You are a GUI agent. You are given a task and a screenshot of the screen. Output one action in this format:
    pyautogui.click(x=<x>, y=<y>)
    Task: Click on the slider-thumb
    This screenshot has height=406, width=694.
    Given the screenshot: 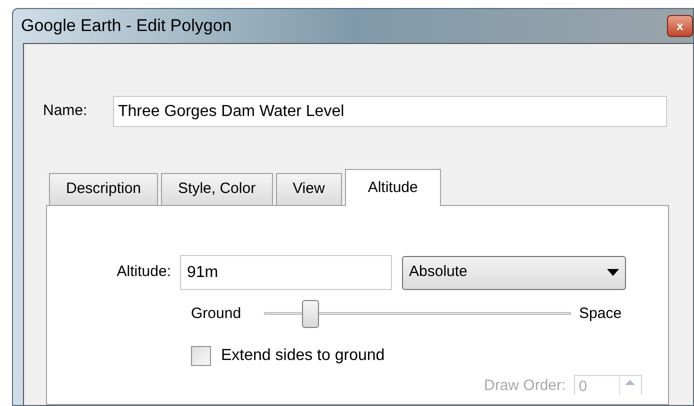 What is the action you would take?
    pyautogui.click(x=310, y=314)
    